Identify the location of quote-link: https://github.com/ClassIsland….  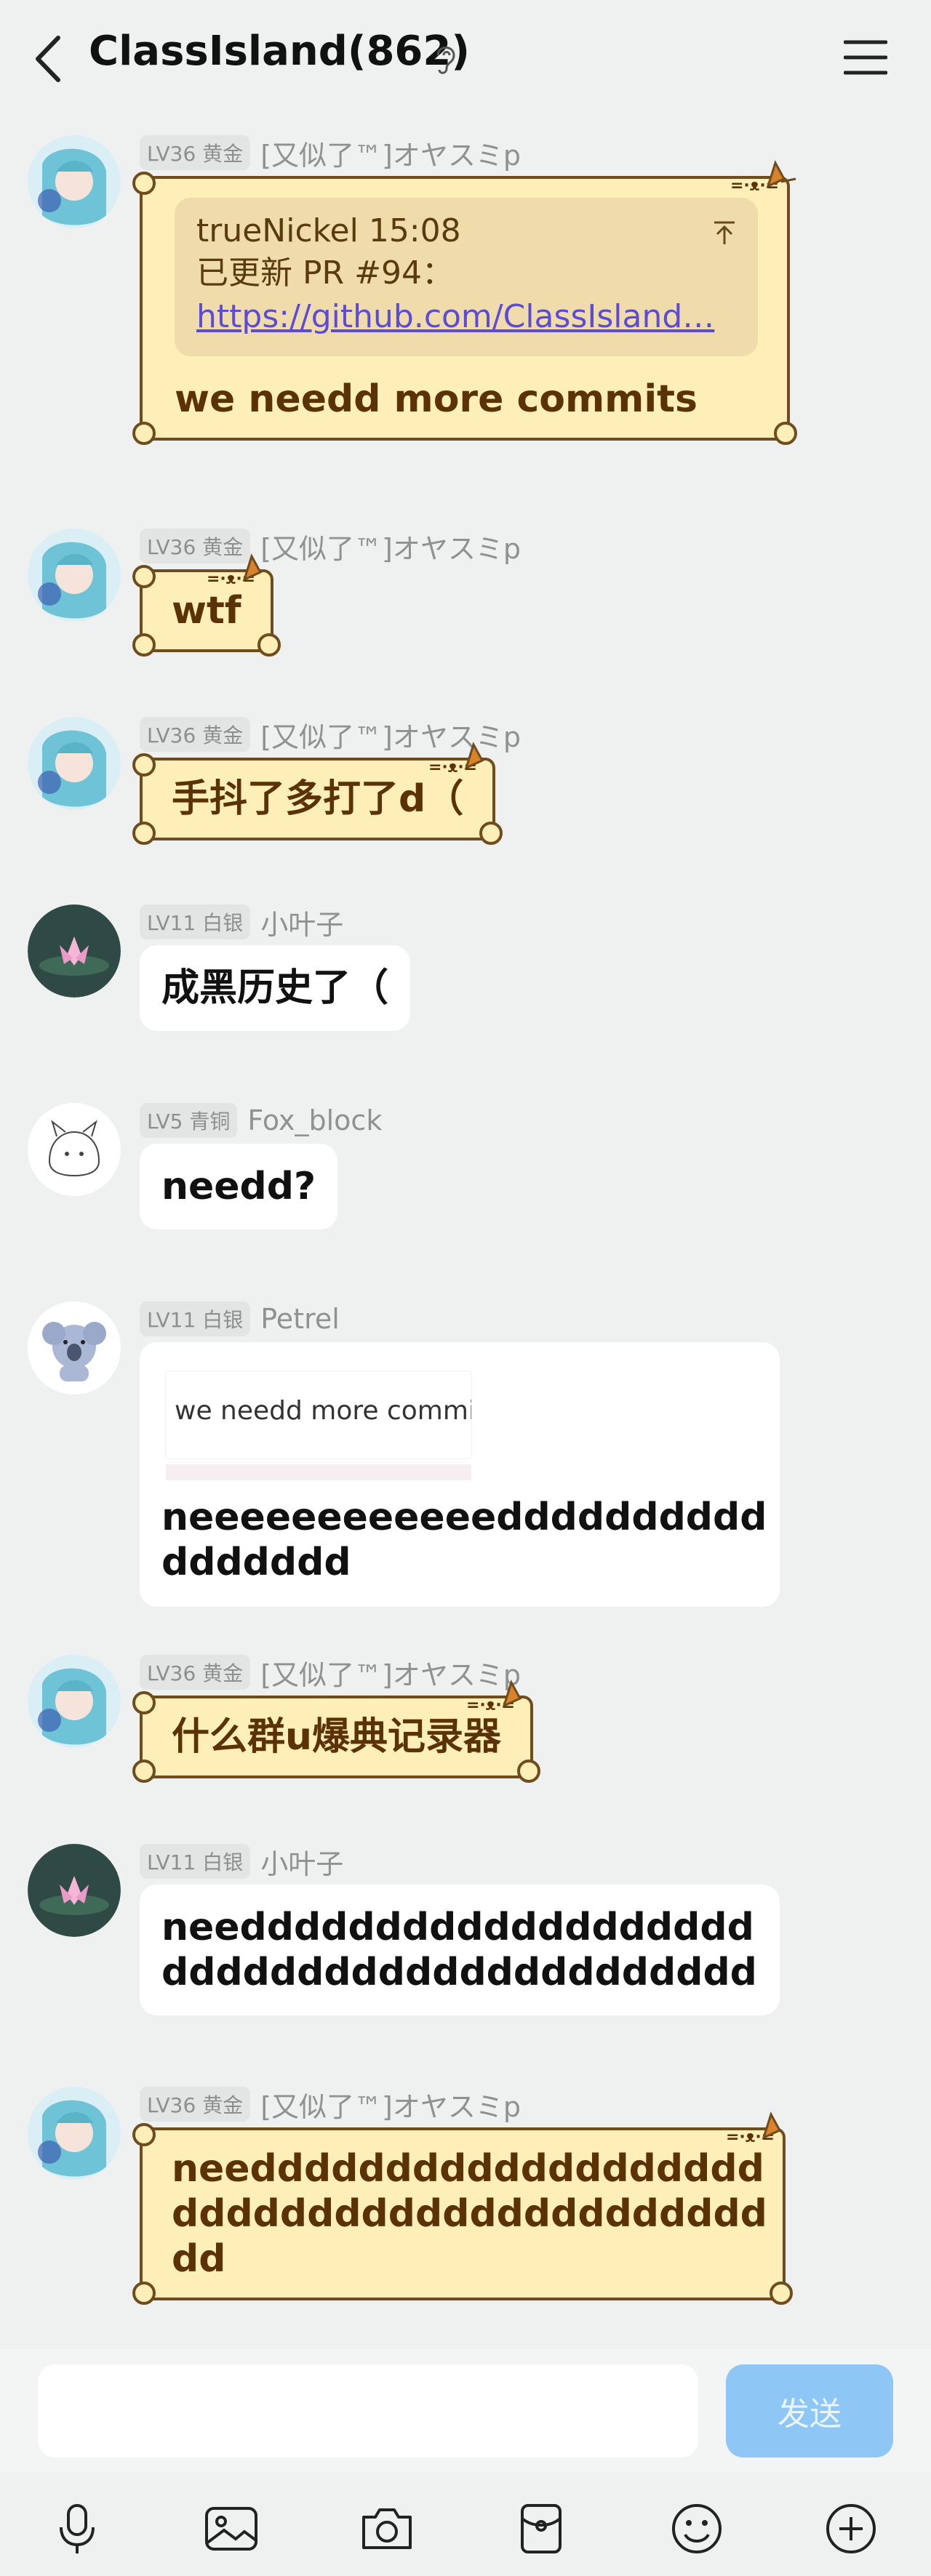
(465, 317).